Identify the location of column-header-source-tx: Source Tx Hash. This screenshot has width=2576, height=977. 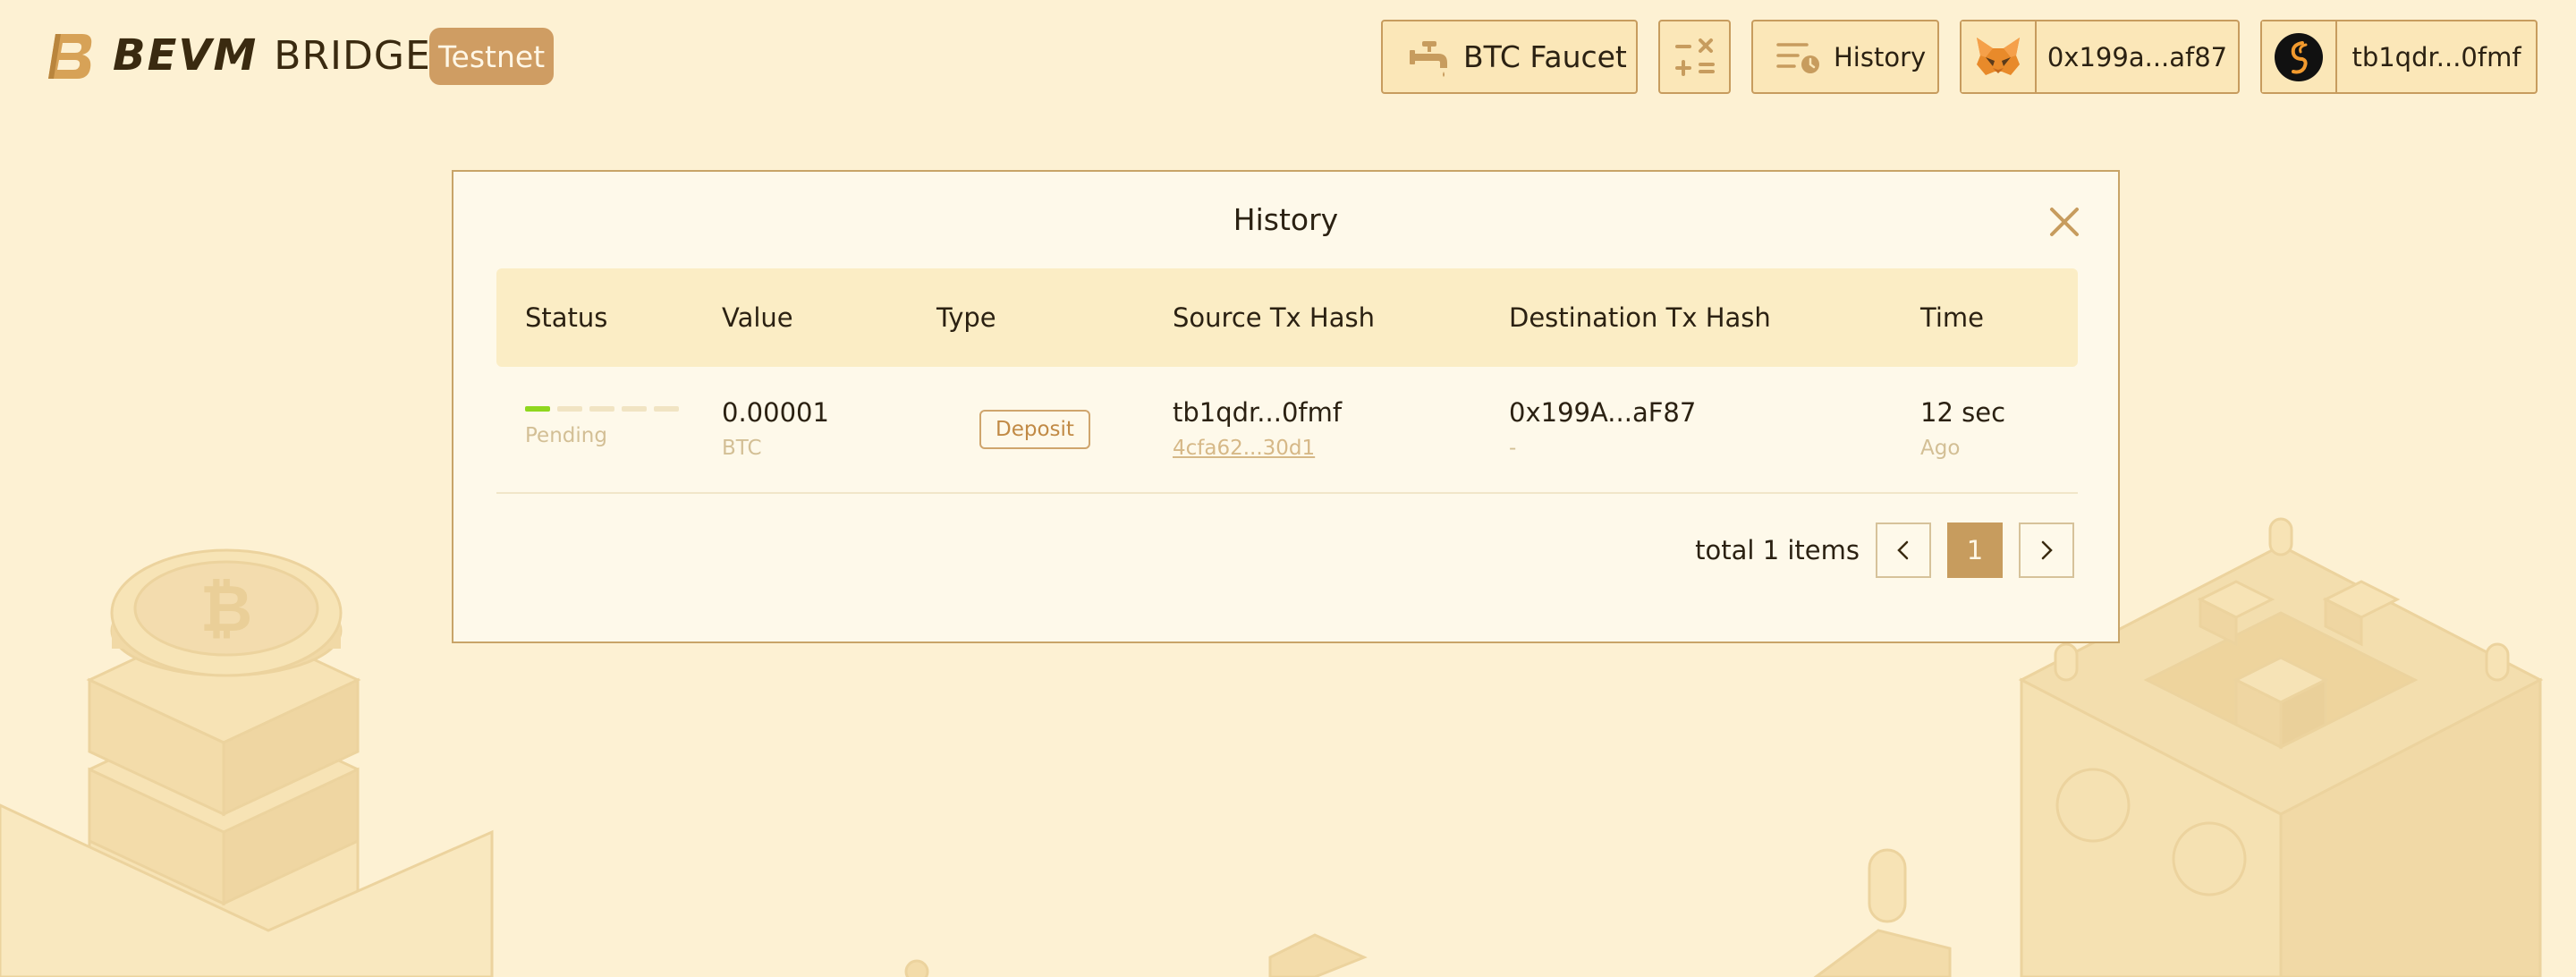
(1274, 317).